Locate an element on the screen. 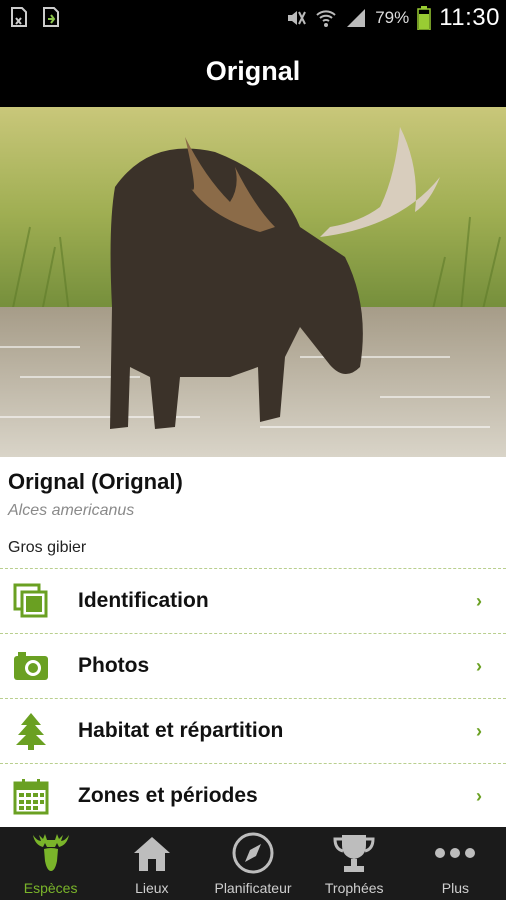 This screenshot has height=900, width=506. status-bar: 79% 11:30 is located at coordinates (253, 18).